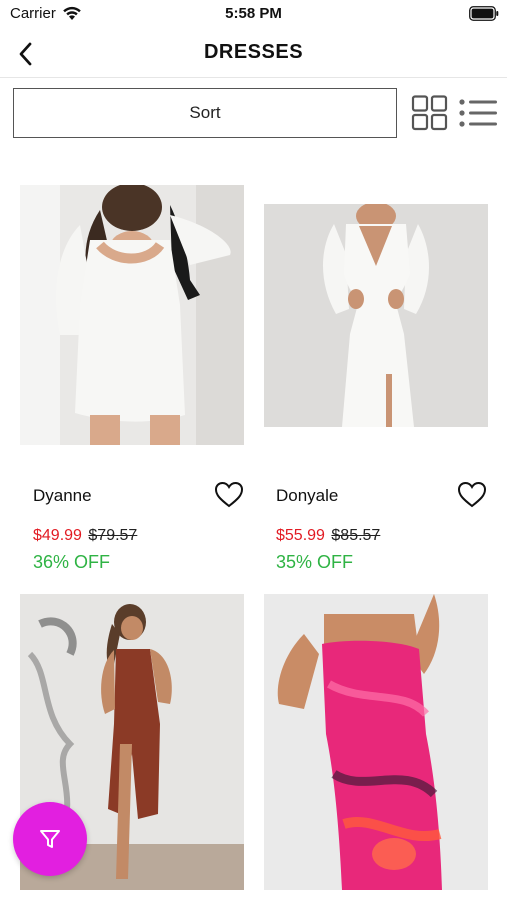  What do you see at coordinates (72, 562) in the screenshot?
I see `discount-label: 36% OFF` at bounding box center [72, 562].